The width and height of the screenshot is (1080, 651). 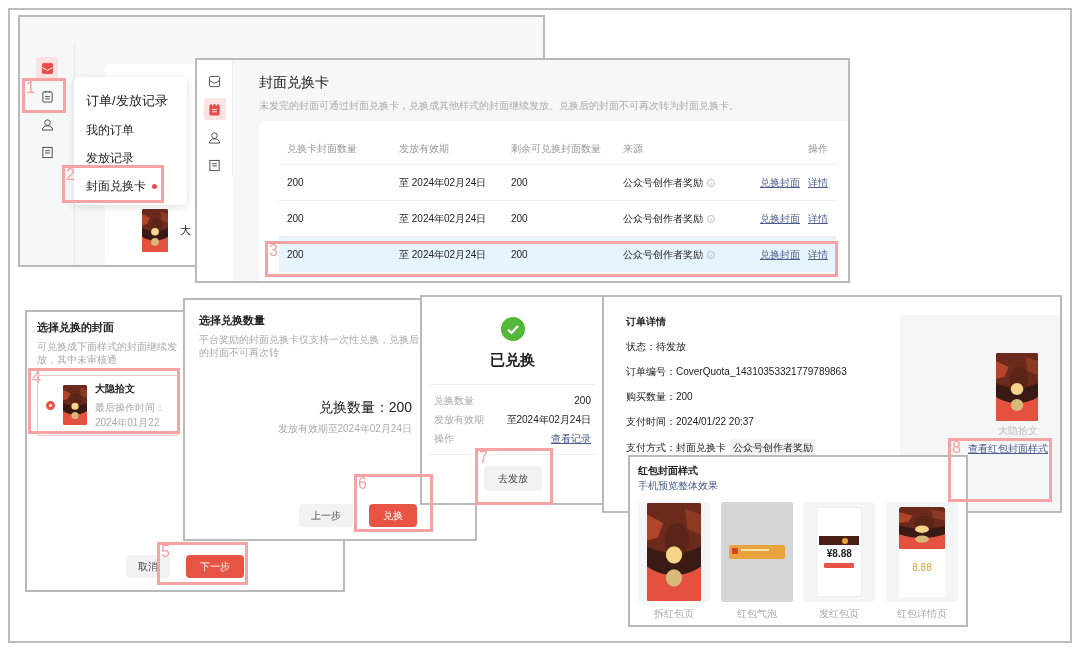 I want to click on detail-text: 状态：待发放, so click(x=656, y=347).